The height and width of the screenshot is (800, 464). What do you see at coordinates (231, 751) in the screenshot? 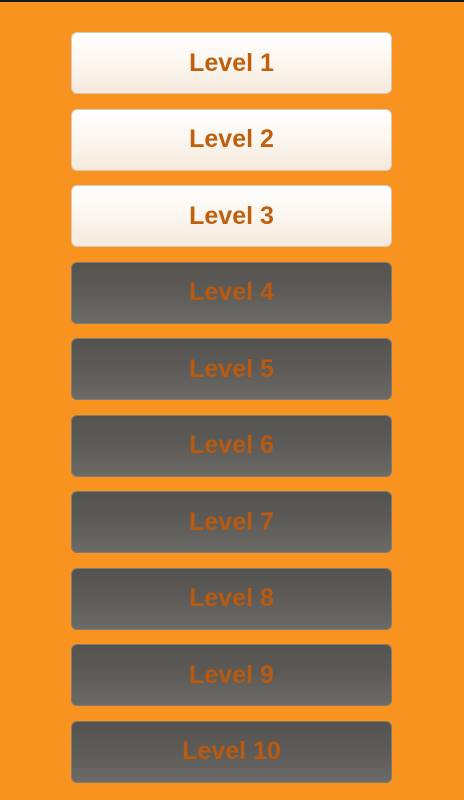
I see `level-button-10: Level 10` at bounding box center [231, 751].